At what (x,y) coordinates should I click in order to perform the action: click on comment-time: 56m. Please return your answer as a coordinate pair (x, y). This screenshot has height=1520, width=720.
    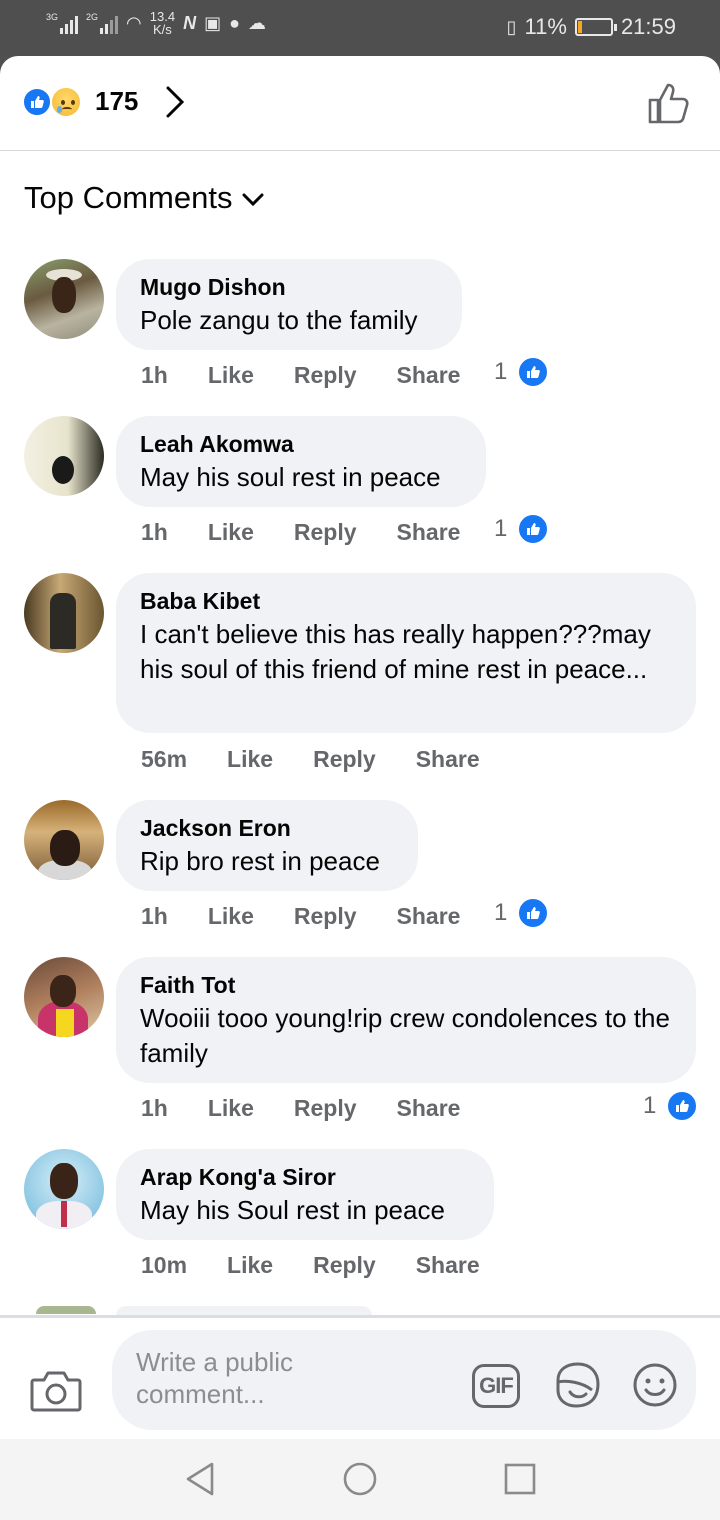
    Looking at the image, I should click on (164, 759).